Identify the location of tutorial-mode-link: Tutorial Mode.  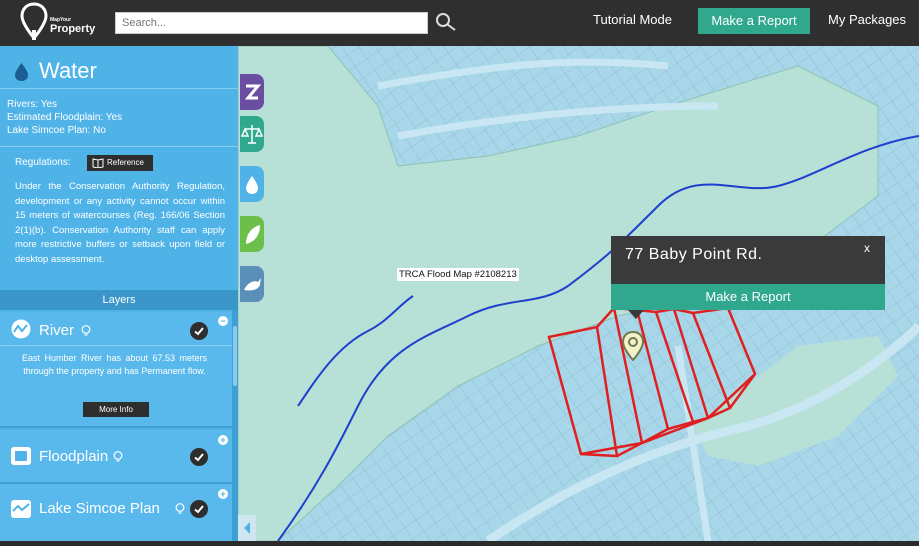
(632, 19).